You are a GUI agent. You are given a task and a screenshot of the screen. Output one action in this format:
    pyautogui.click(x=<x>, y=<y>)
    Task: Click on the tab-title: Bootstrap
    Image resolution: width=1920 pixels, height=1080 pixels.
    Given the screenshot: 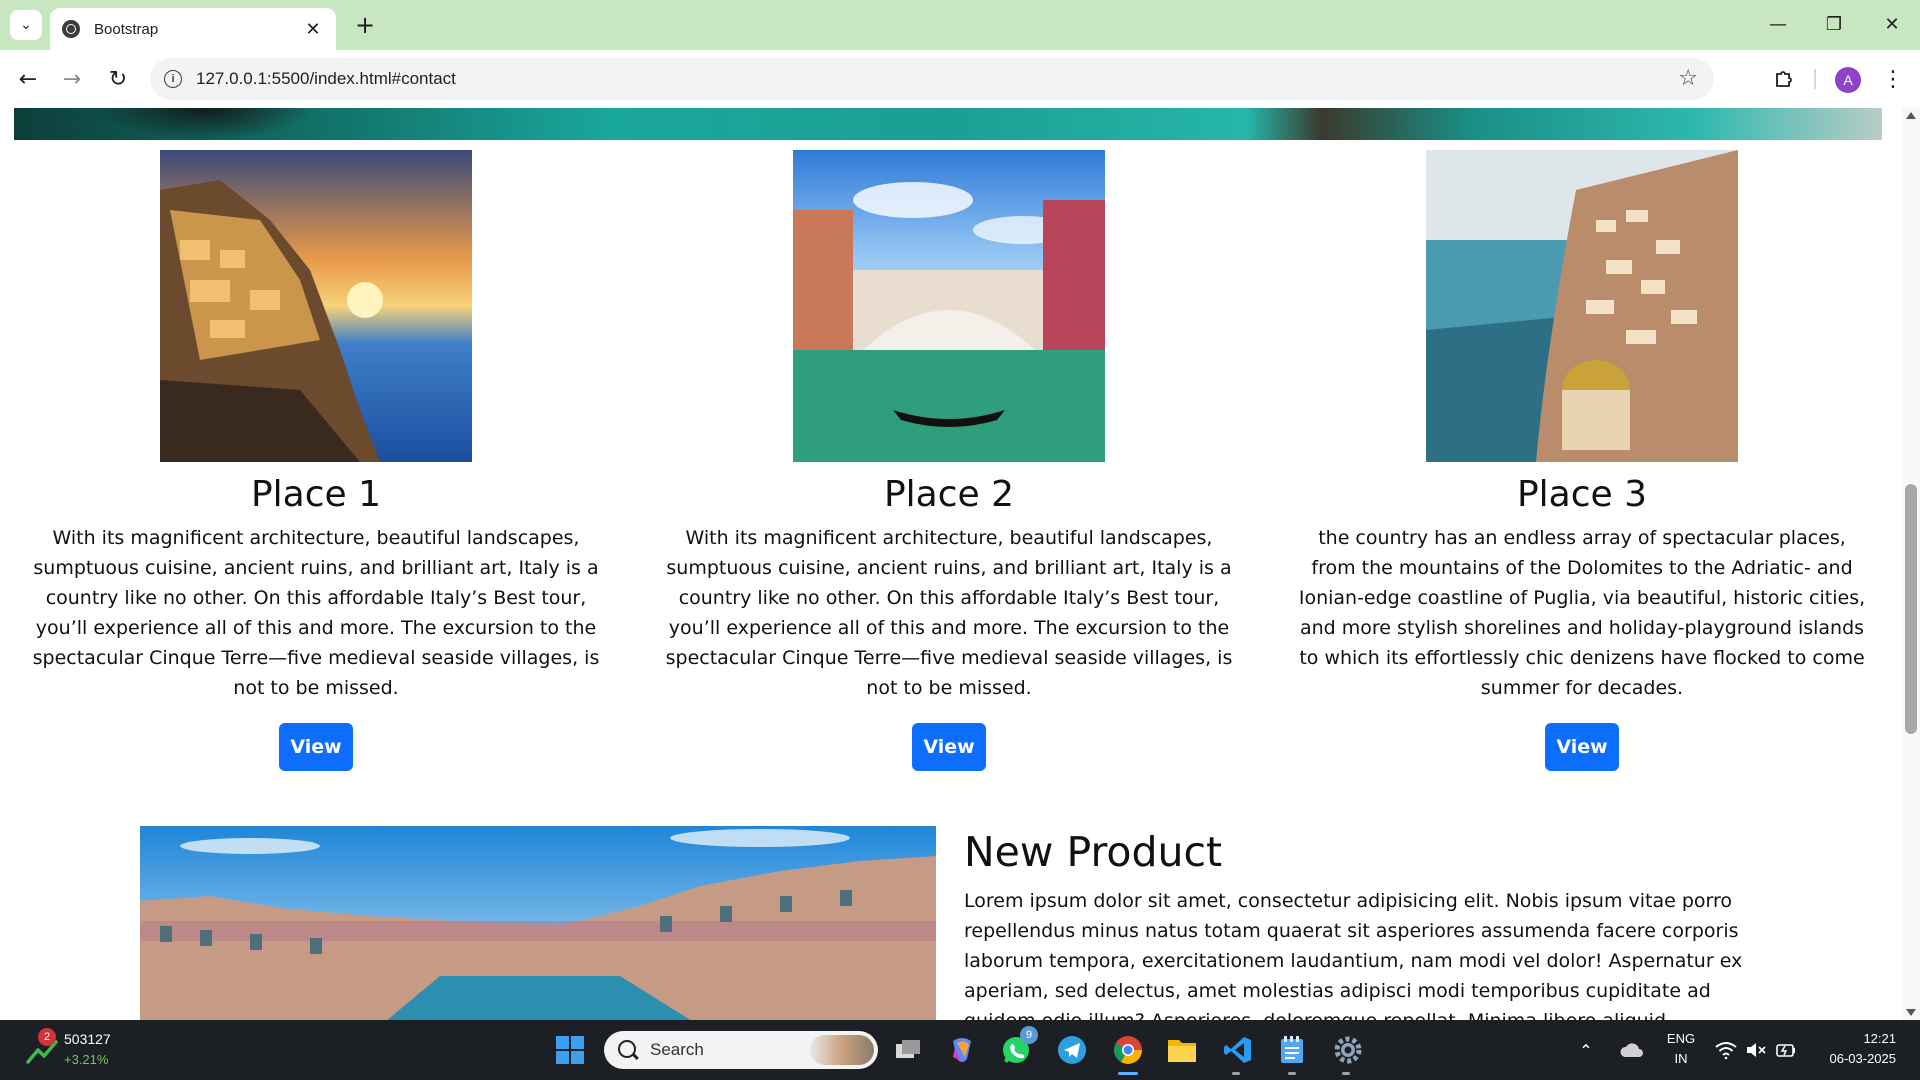 What is the action you would take?
    pyautogui.click(x=126, y=29)
    